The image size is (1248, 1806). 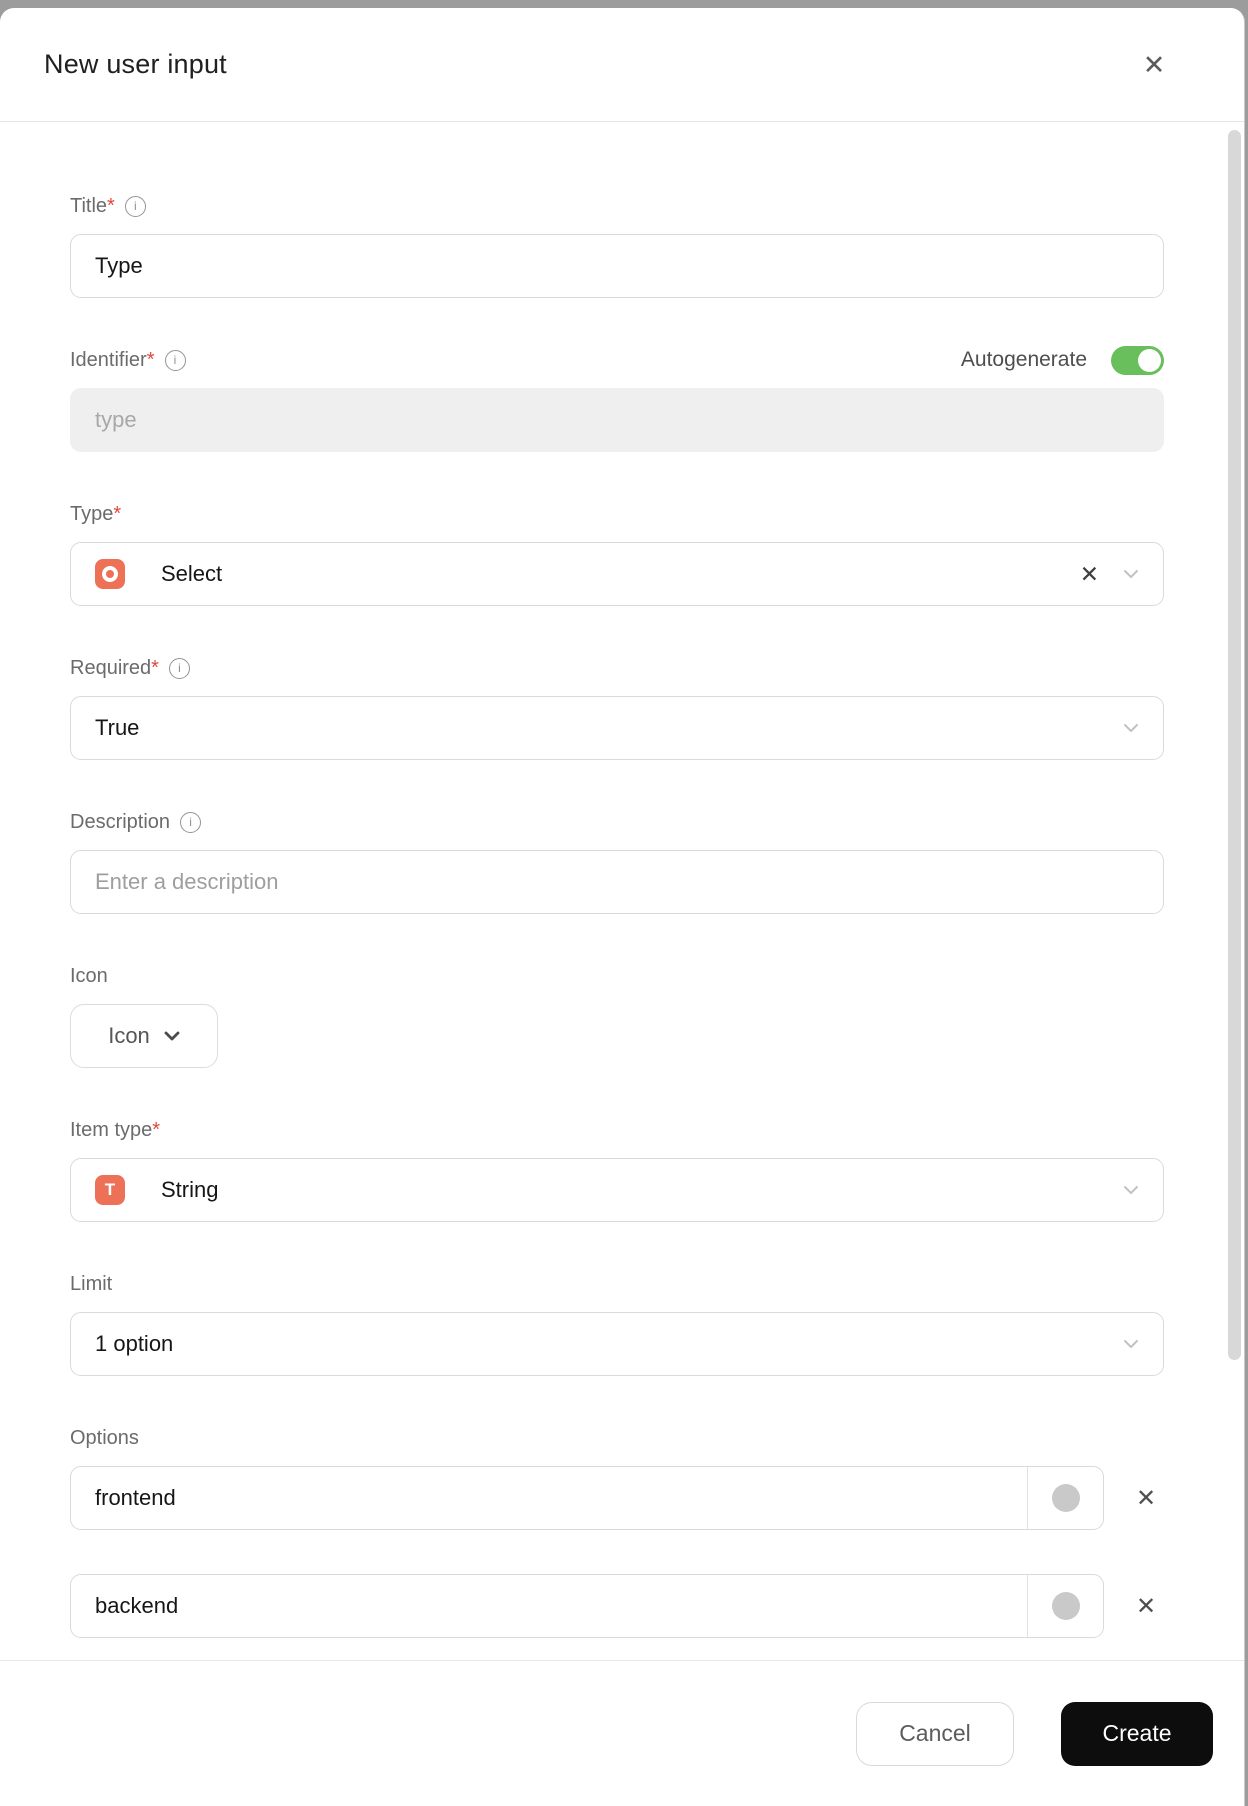 I want to click on identifier-field-group: Identifier* i Autogenerate, so click(x=617, y=398).